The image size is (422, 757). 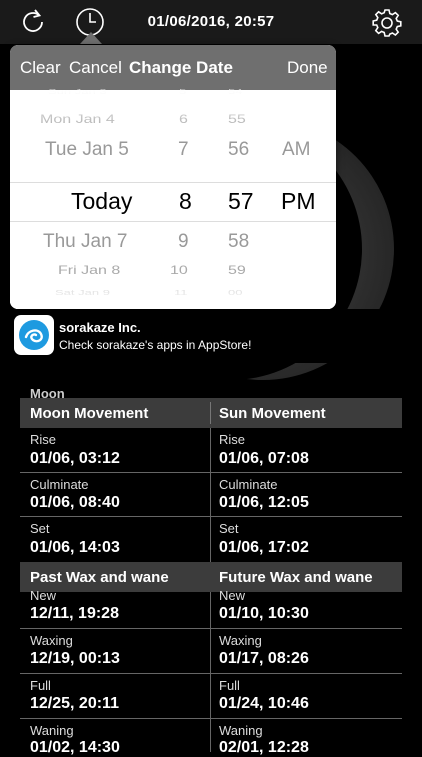 I want to click on past-waxing-value: 12/19, 00:13, so click(x=75, y=658).